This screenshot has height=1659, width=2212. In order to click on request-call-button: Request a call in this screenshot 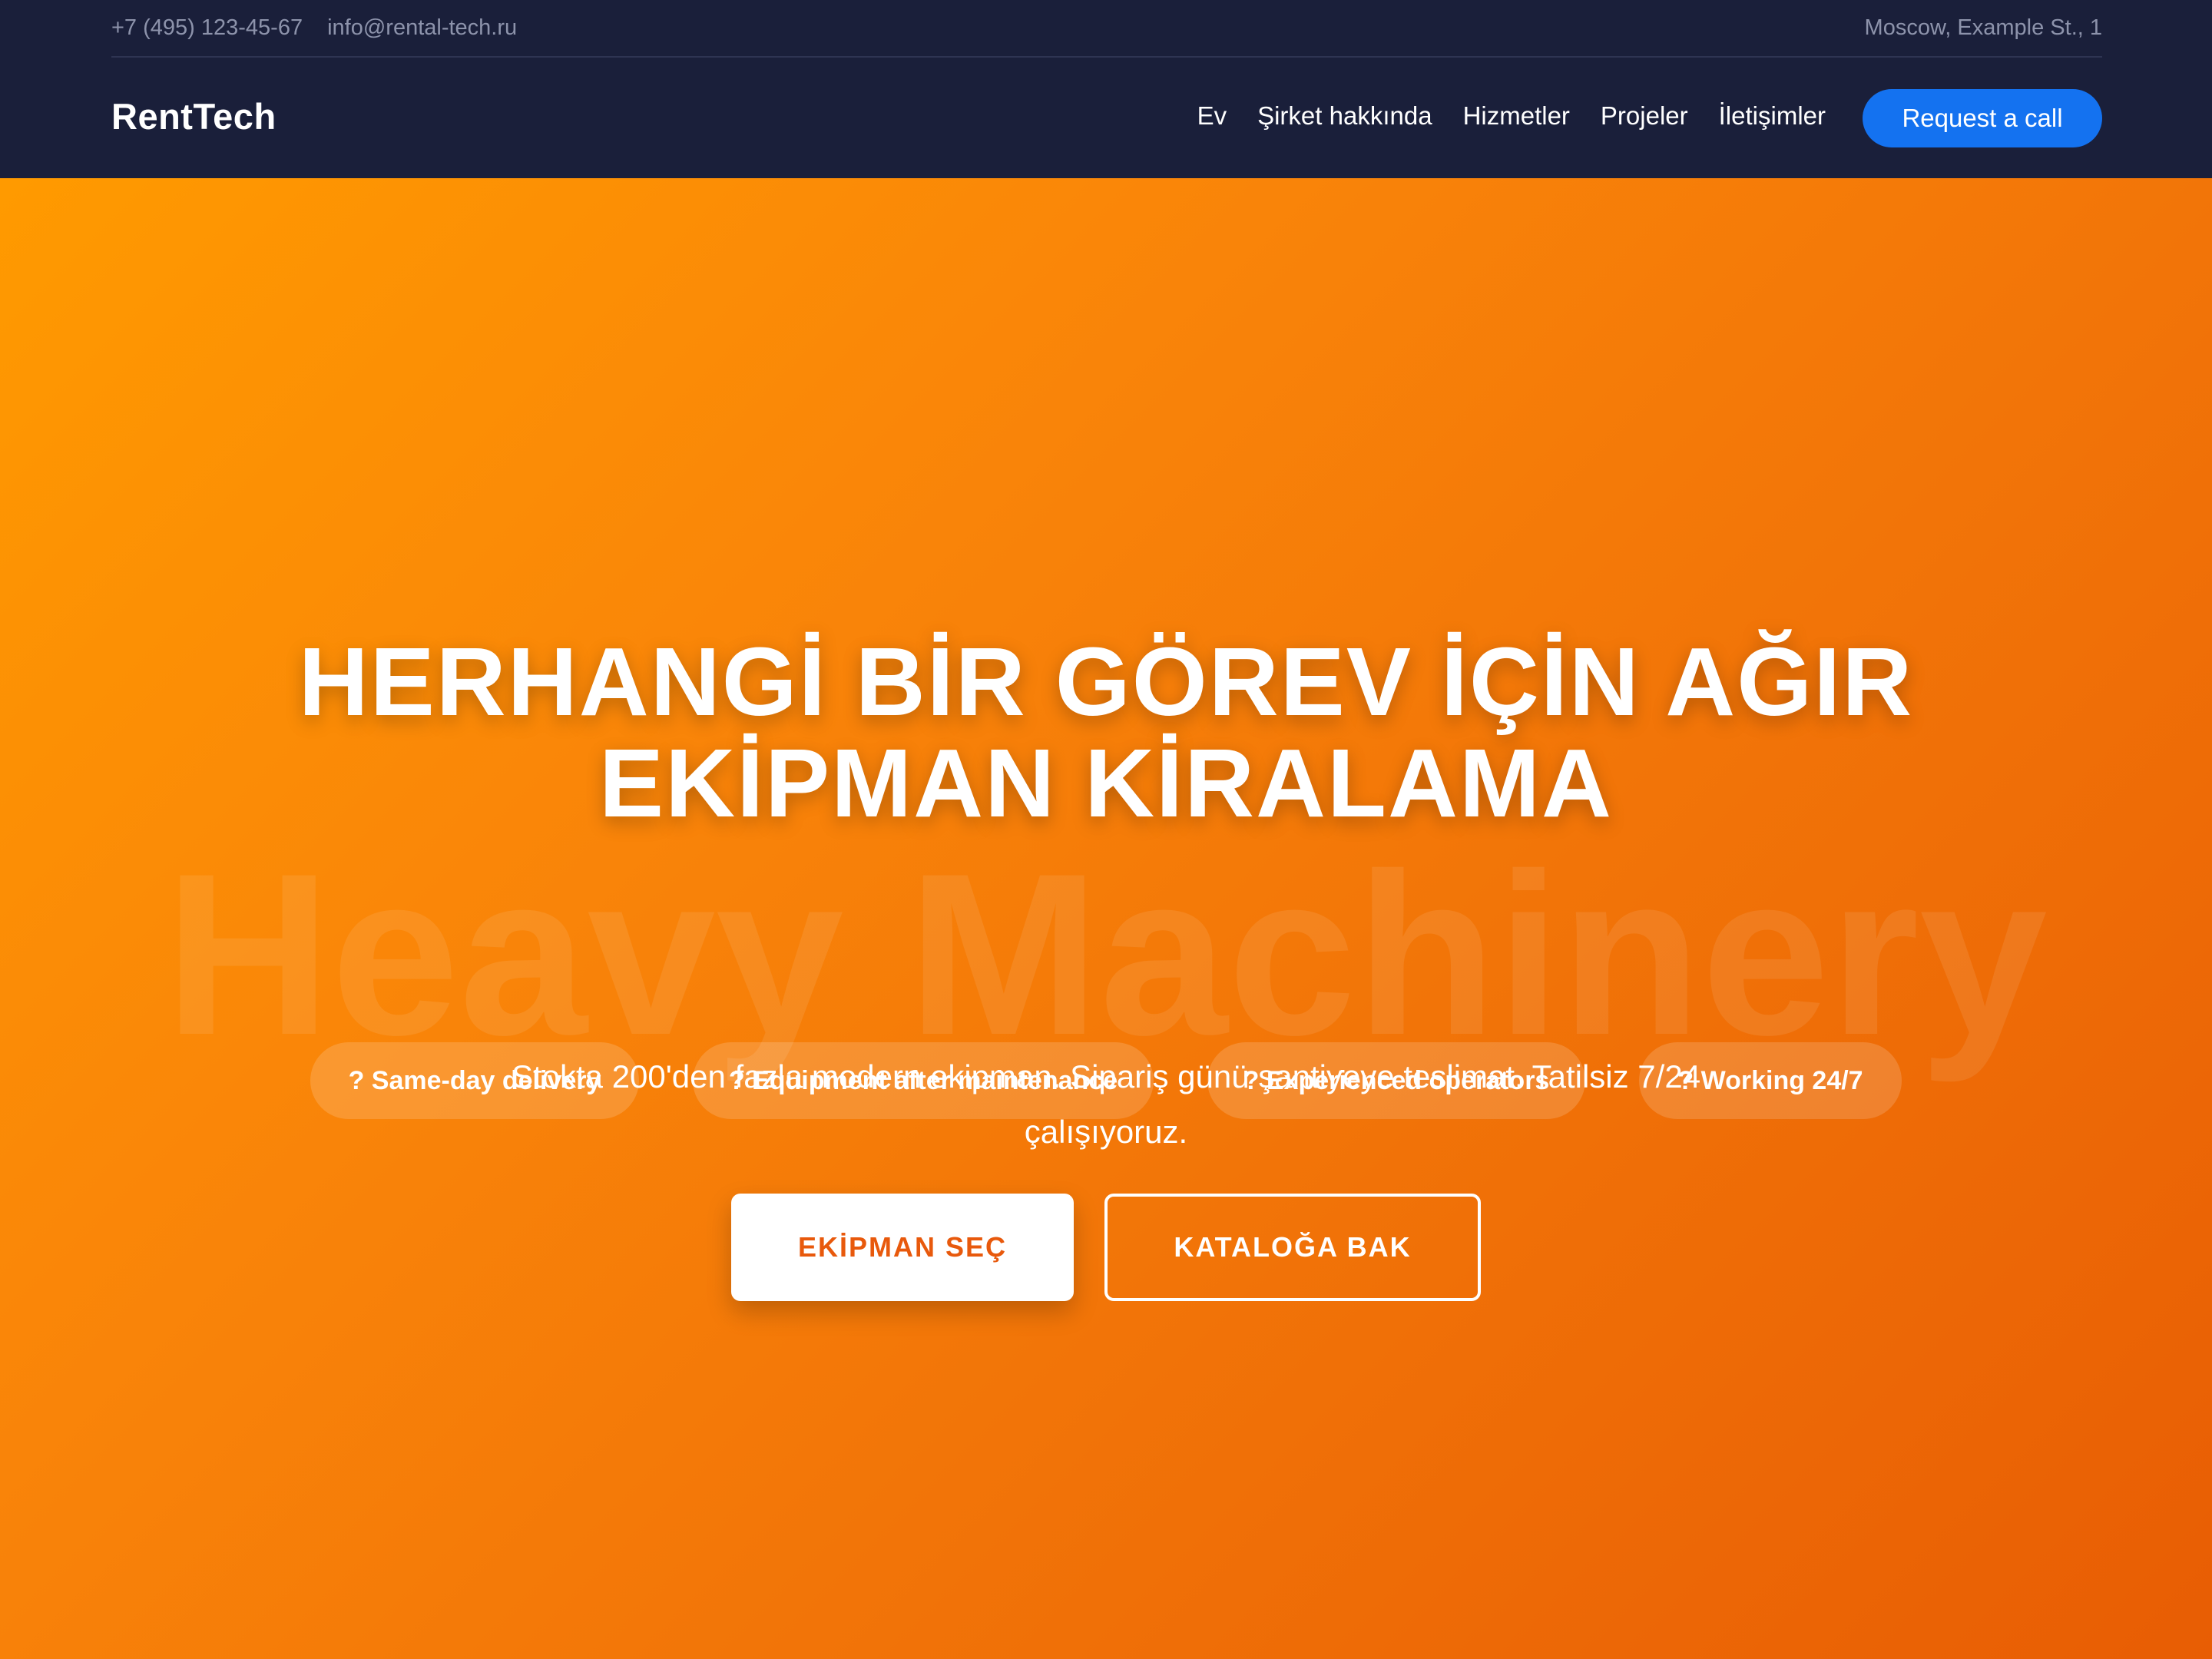, I will do `click(1983, 118)`.